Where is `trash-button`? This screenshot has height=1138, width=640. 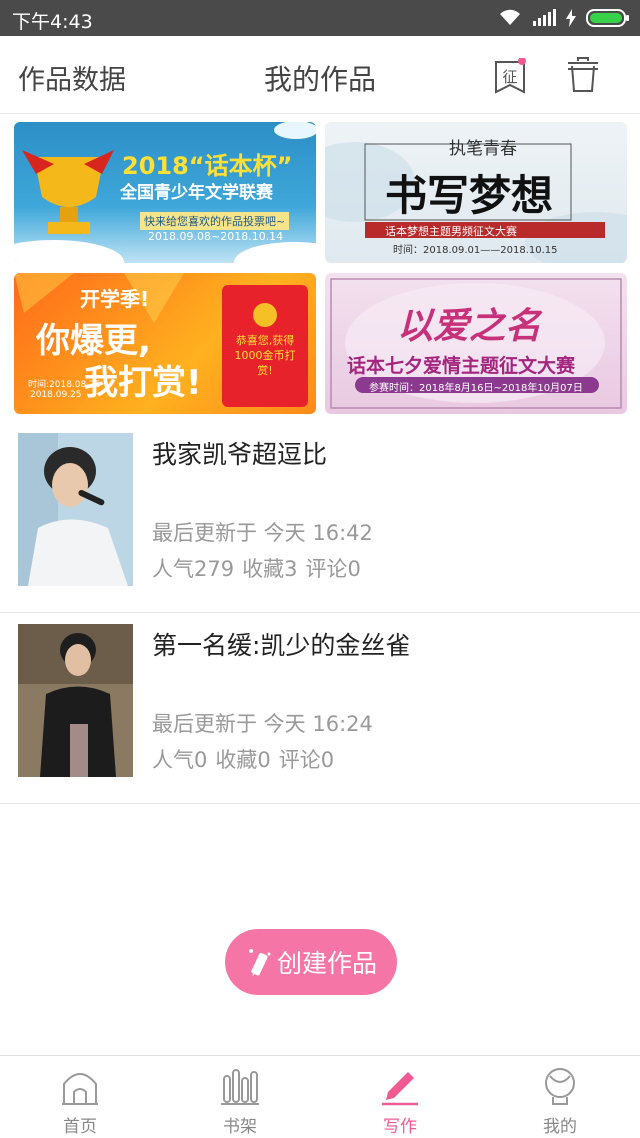
trash-button is located at coordinates (583, 75).